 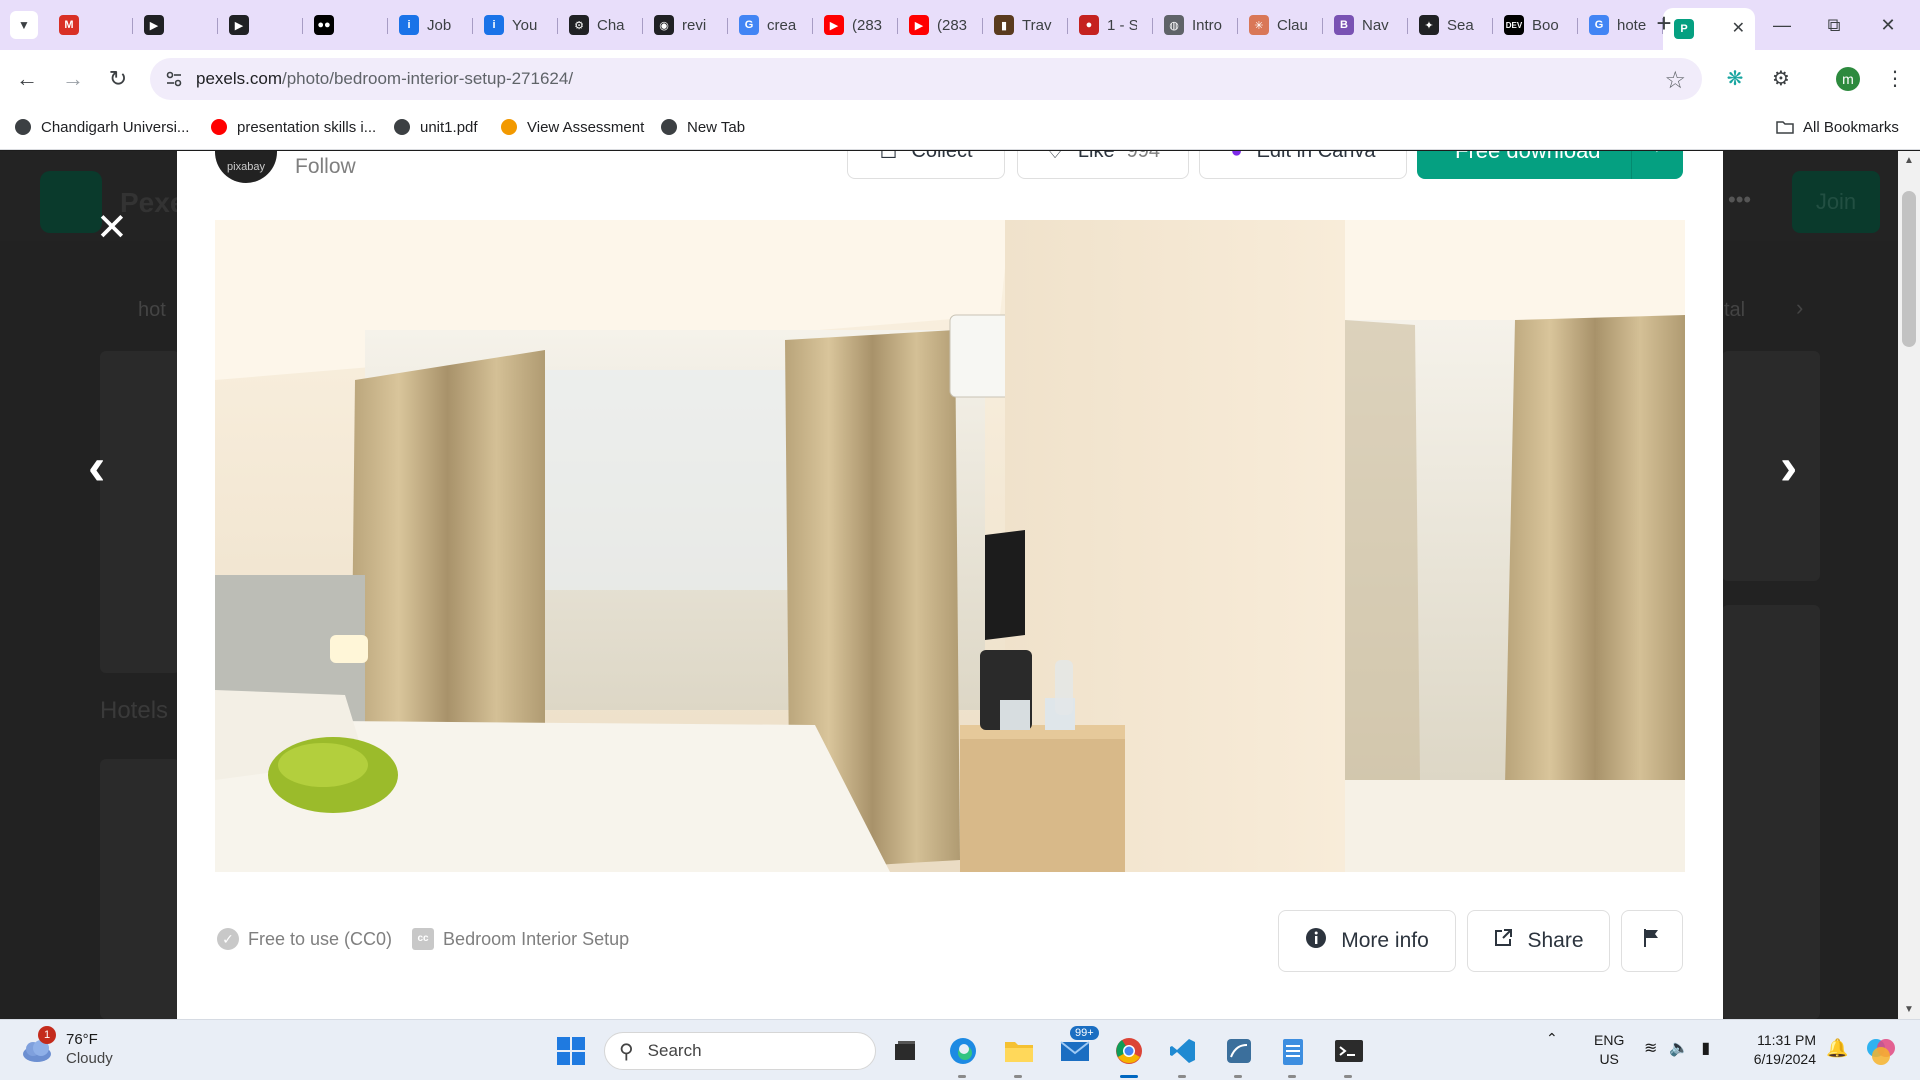 What do you see at coordinates (239, 25) in the screenshot?
I see `youtube-play-icon: ▶` at bounding box center [239, 25].